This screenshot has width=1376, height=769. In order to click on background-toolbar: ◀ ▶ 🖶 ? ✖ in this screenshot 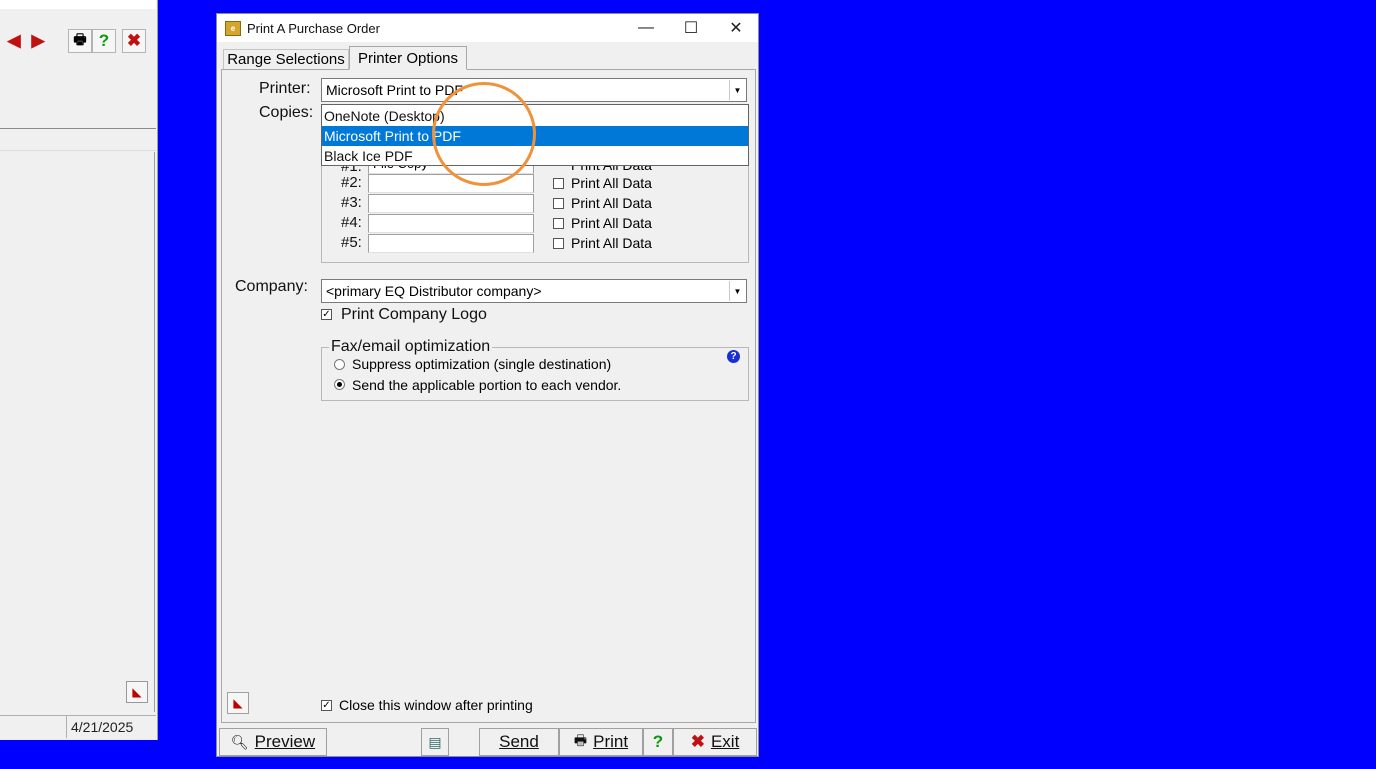, I will do `click(74, 41)`.